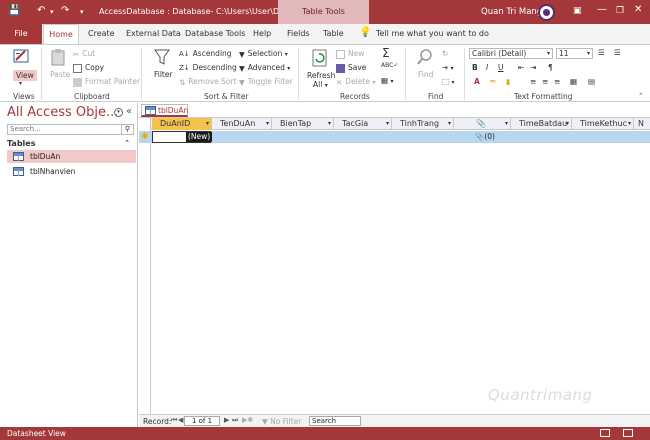 Image resolution: width=650 pixels, height=440 pixels. Describe the element at coordinates (477, 81) in the screenshot. I see `font-color-icon: A` at that location.